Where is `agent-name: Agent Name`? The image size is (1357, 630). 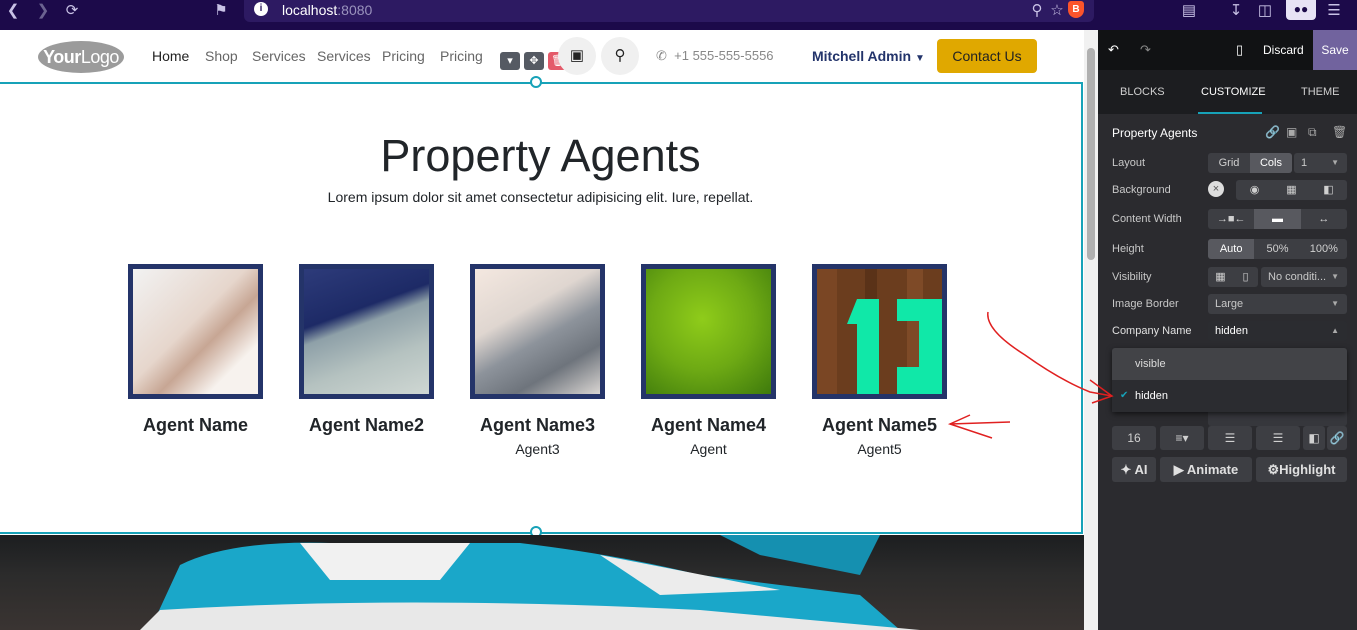
agent-name: Agent Name is located at coordinates (195, 425).